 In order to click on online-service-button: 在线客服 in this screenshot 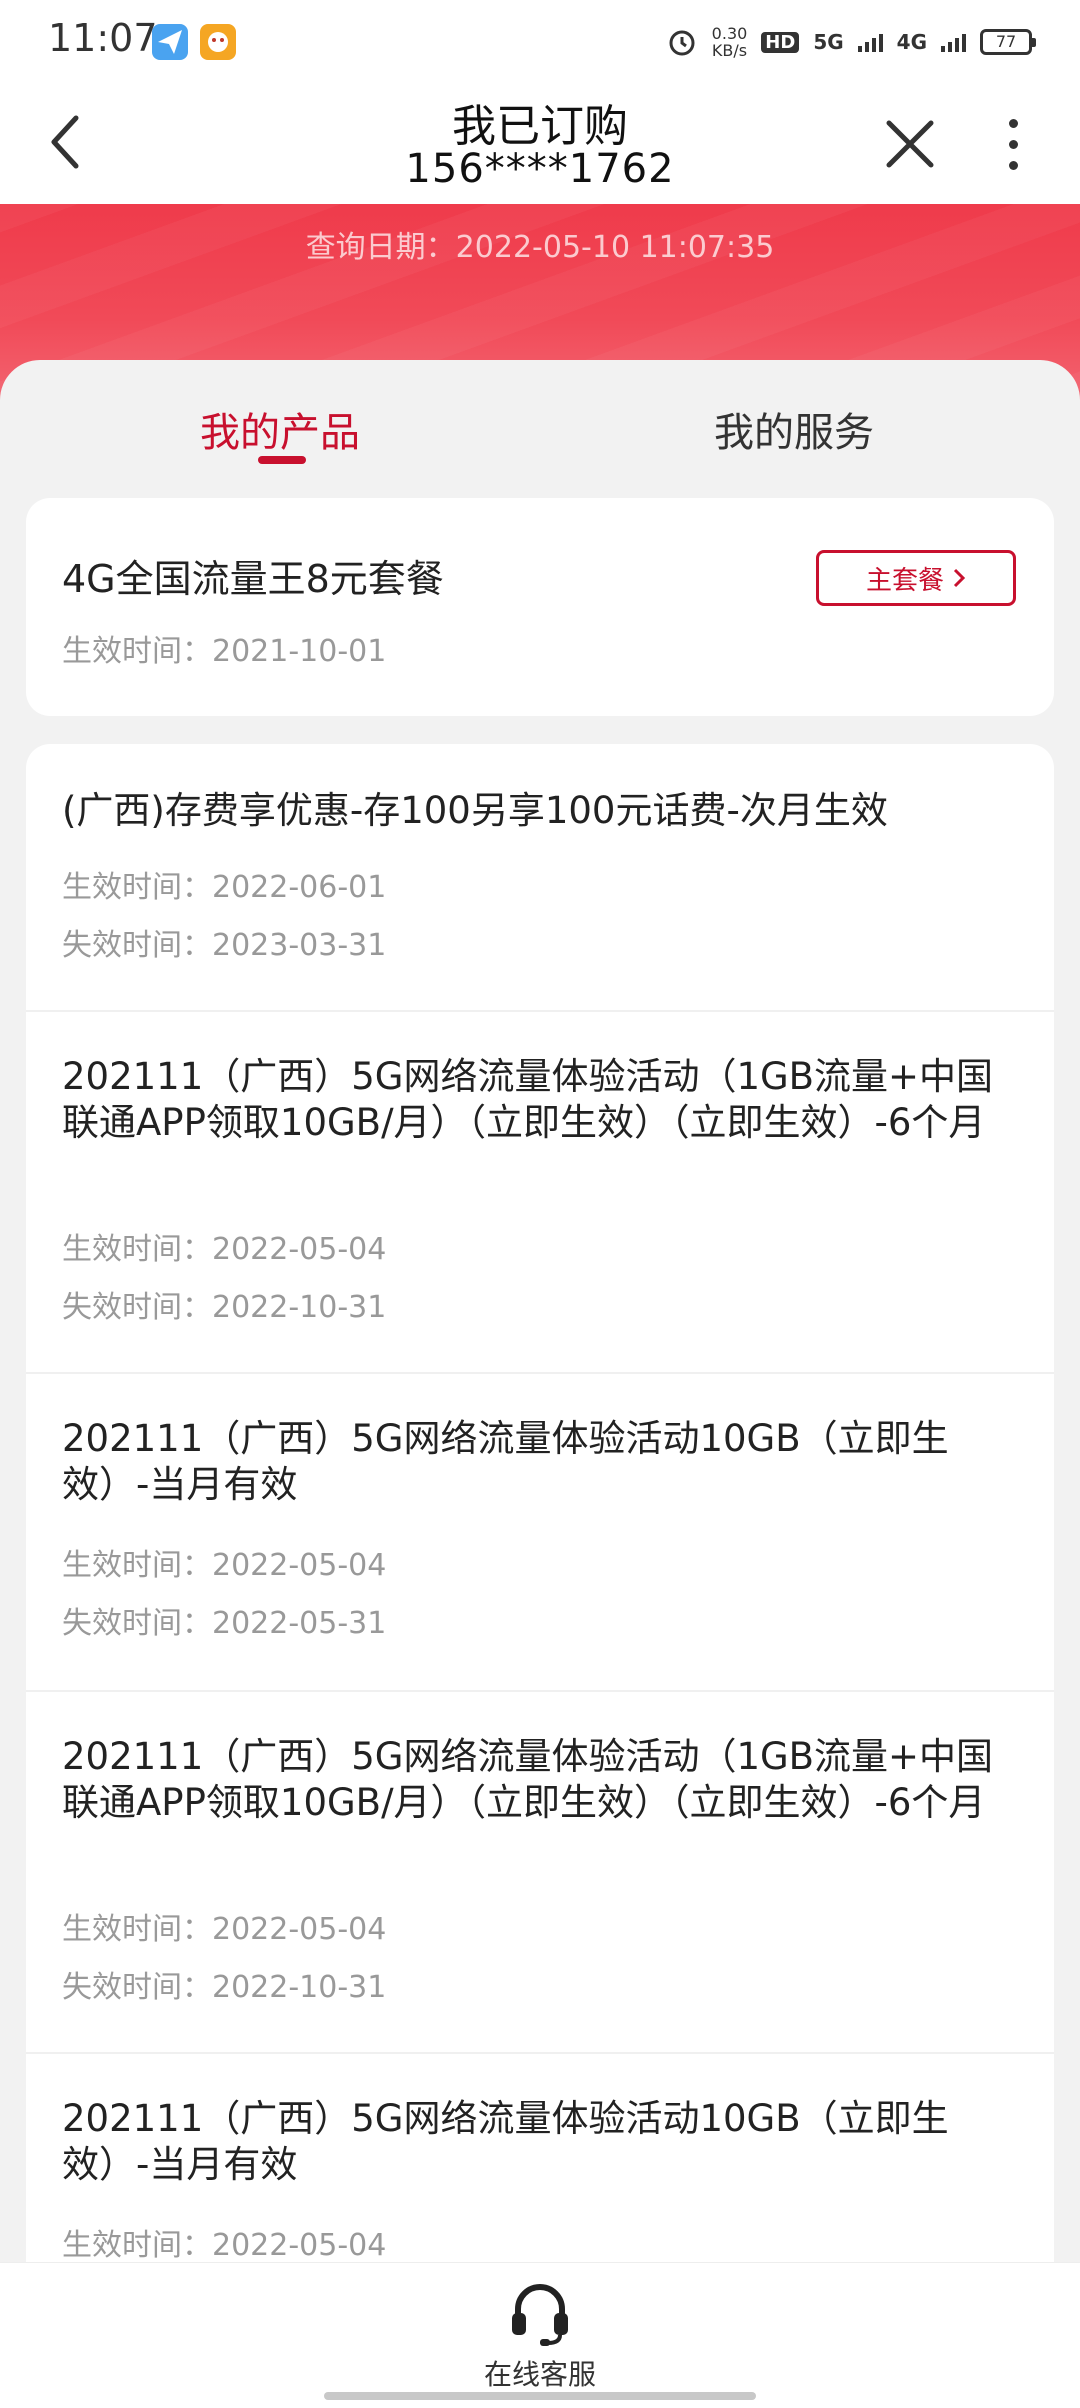, I will do `click(540, 2335)`.